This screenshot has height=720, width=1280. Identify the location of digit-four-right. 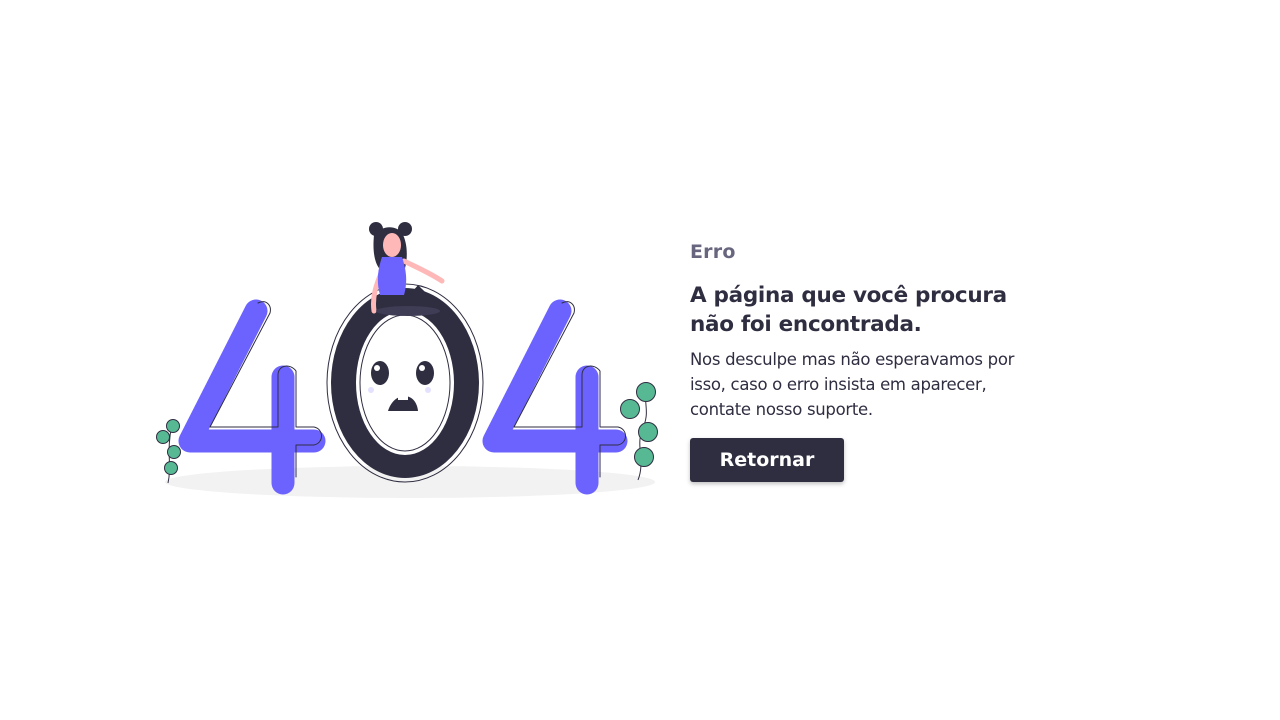
(555, 397).